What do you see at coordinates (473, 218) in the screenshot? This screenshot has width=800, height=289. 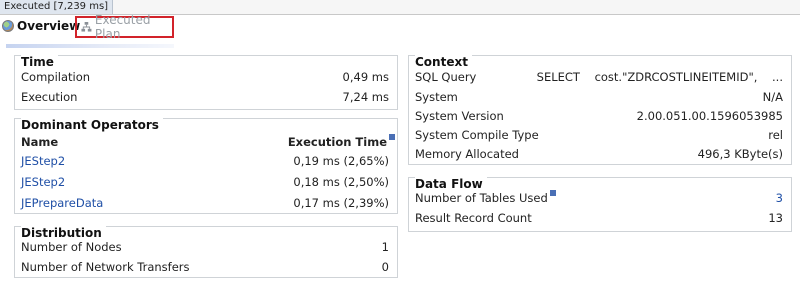 I see `result-record-count-label: Result Record Count` at bounding box center [473, 218].